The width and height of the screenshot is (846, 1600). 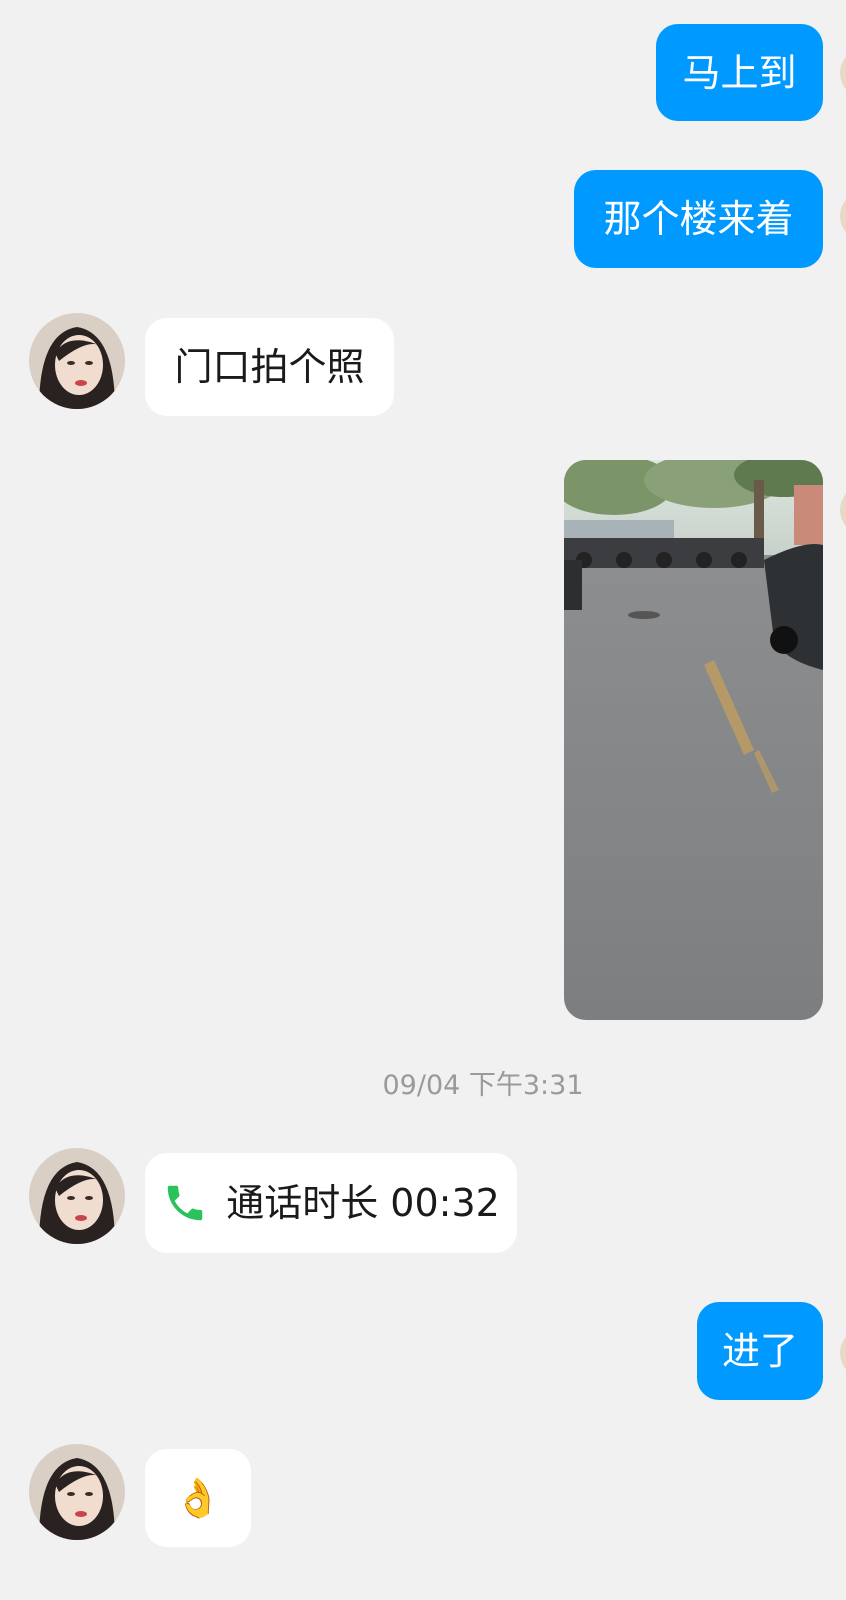 I want to click on incoming-message-bubble: 门口拍个照, so click(x=269, y=367).